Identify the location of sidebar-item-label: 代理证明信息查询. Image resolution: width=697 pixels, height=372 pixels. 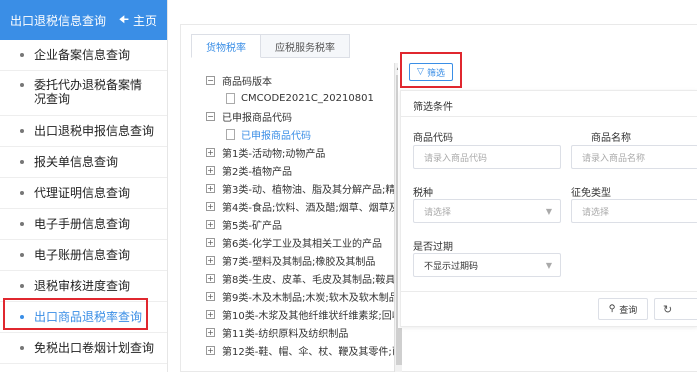
(82, 193).